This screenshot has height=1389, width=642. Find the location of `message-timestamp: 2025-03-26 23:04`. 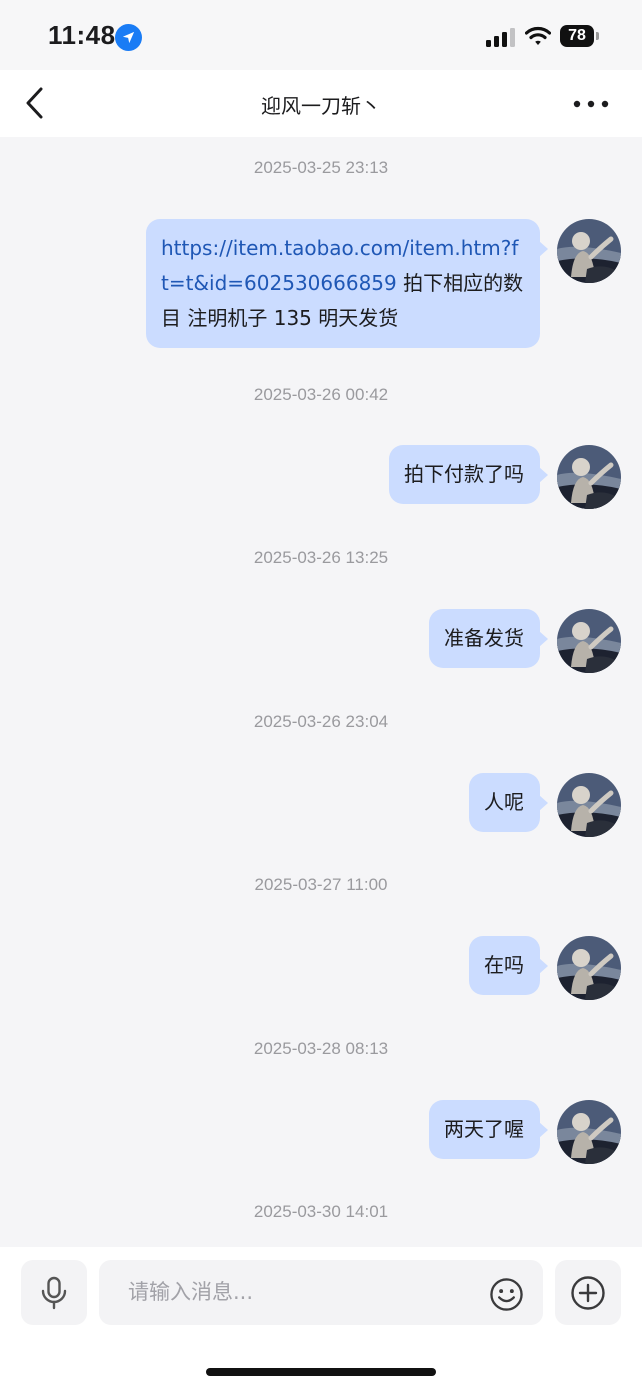

message-timestamp: 2025-03-26 23:04 is located at coordinates (321, 721).